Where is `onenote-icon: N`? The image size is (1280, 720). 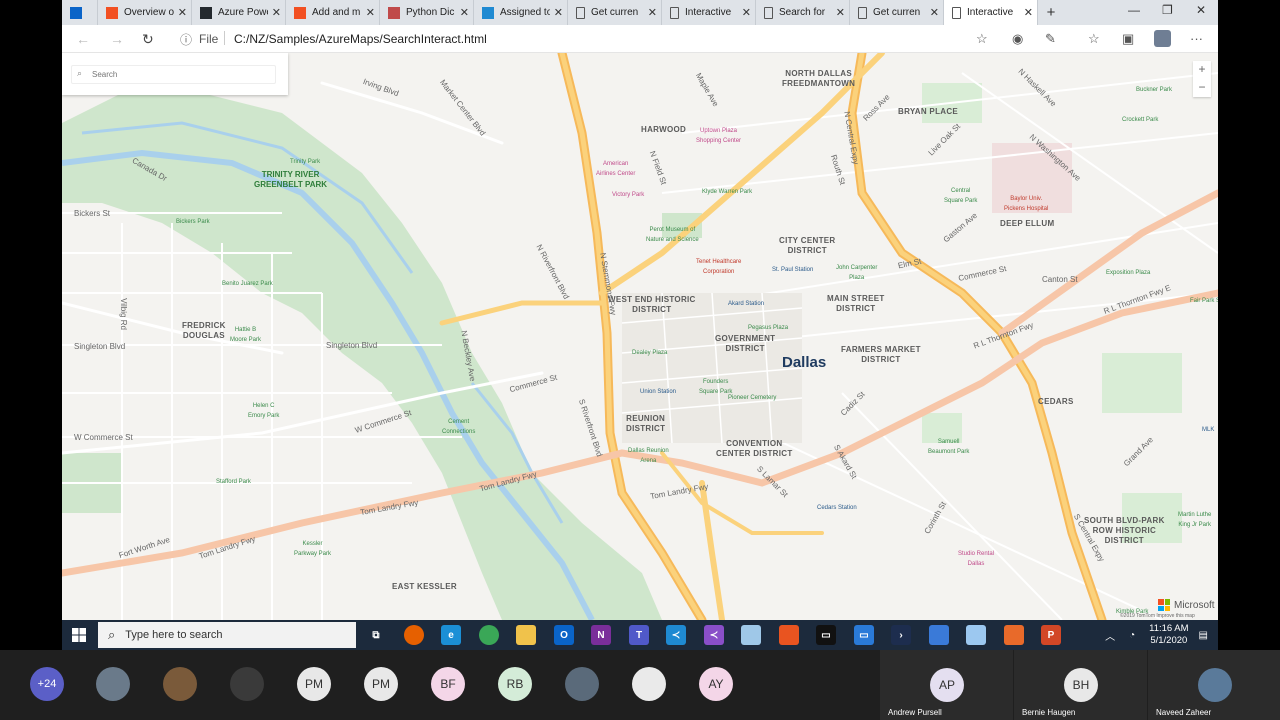
onenote-icon: N is located at coordinates (601, 635).